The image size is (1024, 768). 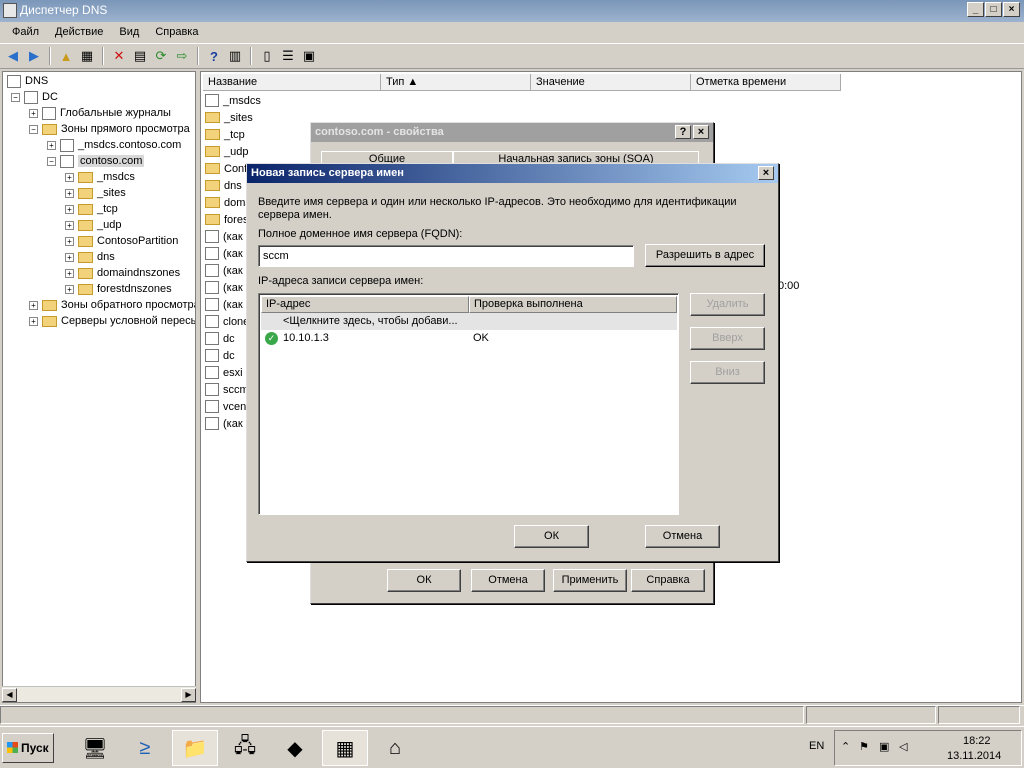 I want to click on col-check: Проверка выполнена, so click(x=573, y=304).